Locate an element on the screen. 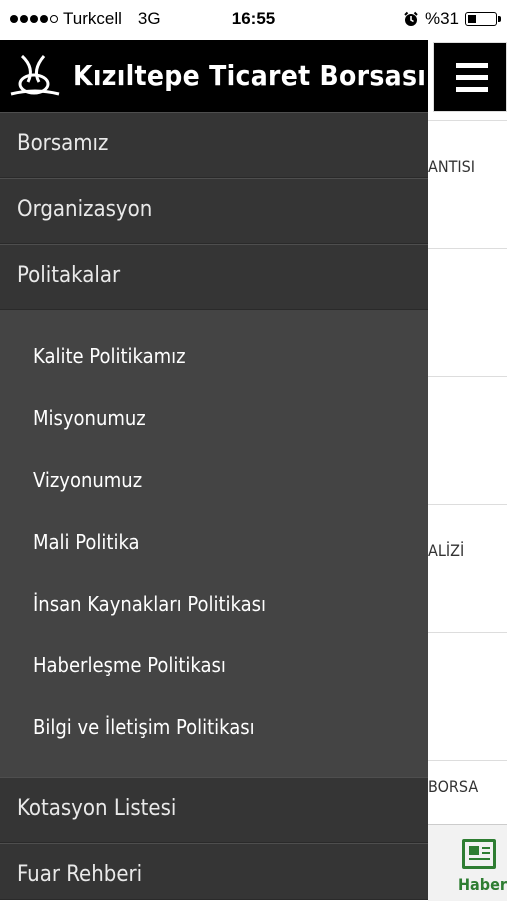 Image resolution: width=507 pixels, height=901 pixels. menu-item-label: Fuar Rehberi is located at coordinates (80, 874).